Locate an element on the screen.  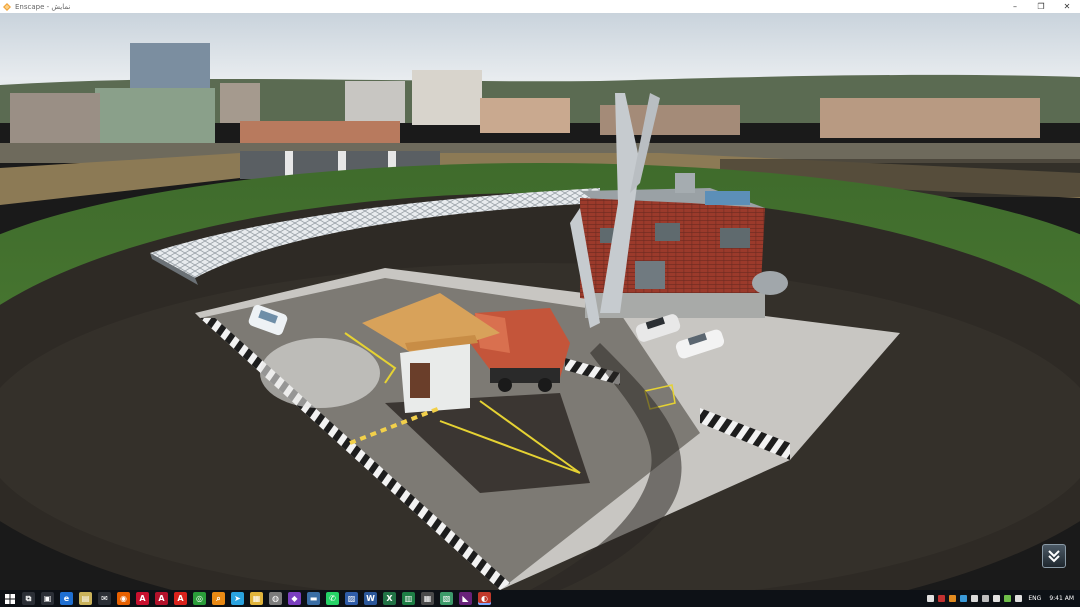
search-app-icon: ⌕ is located at coordinates (218, 598).